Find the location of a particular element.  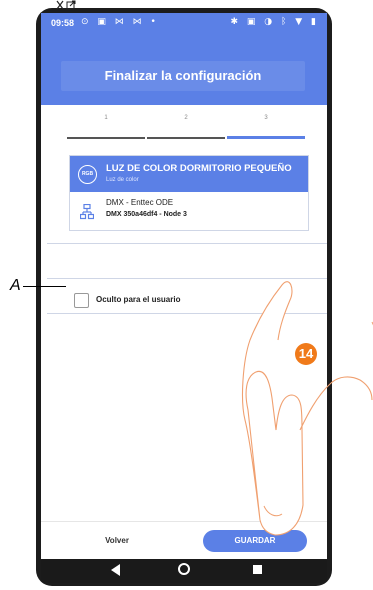

rgb-icon: RGB is located at coordinates (87, 174).